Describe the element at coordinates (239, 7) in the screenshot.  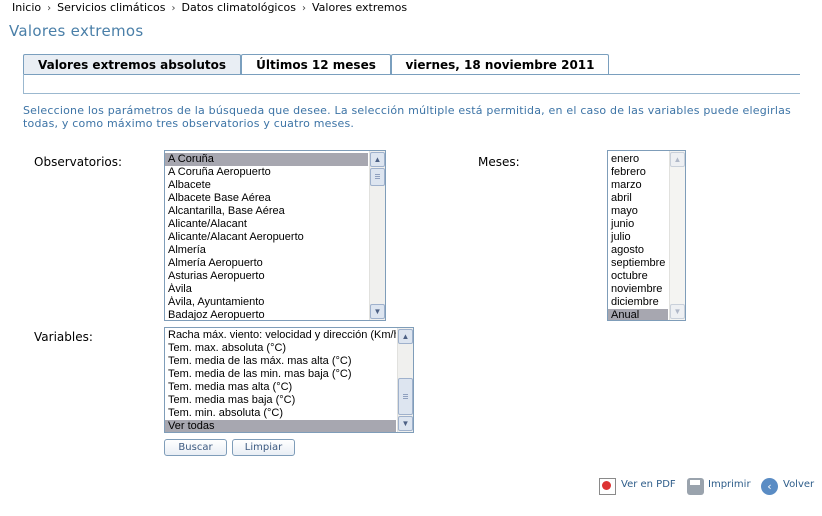
I see `breadcrumb-item-datos: Datos climatológicos` at that location.